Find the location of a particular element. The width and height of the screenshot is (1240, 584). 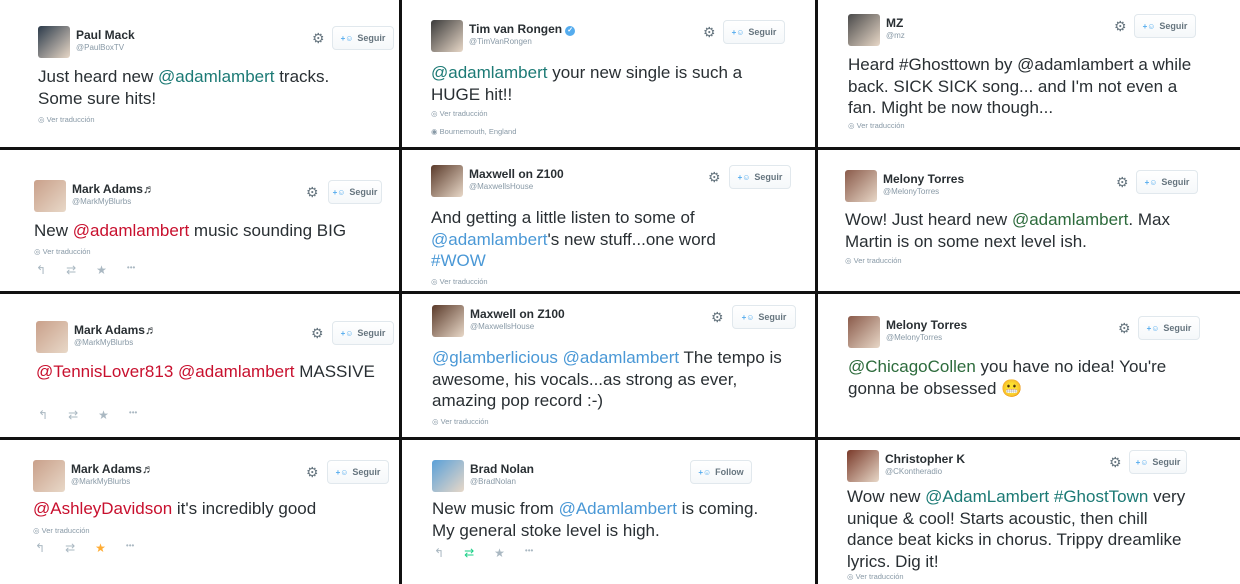

author-handle: @BradNolan is located at coordinates (493, 481).